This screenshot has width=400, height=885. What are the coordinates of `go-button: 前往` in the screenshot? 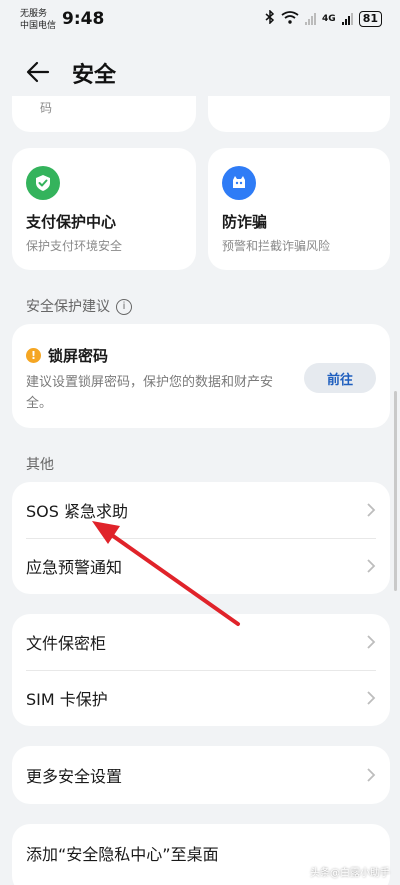 It's located at (340, 378).